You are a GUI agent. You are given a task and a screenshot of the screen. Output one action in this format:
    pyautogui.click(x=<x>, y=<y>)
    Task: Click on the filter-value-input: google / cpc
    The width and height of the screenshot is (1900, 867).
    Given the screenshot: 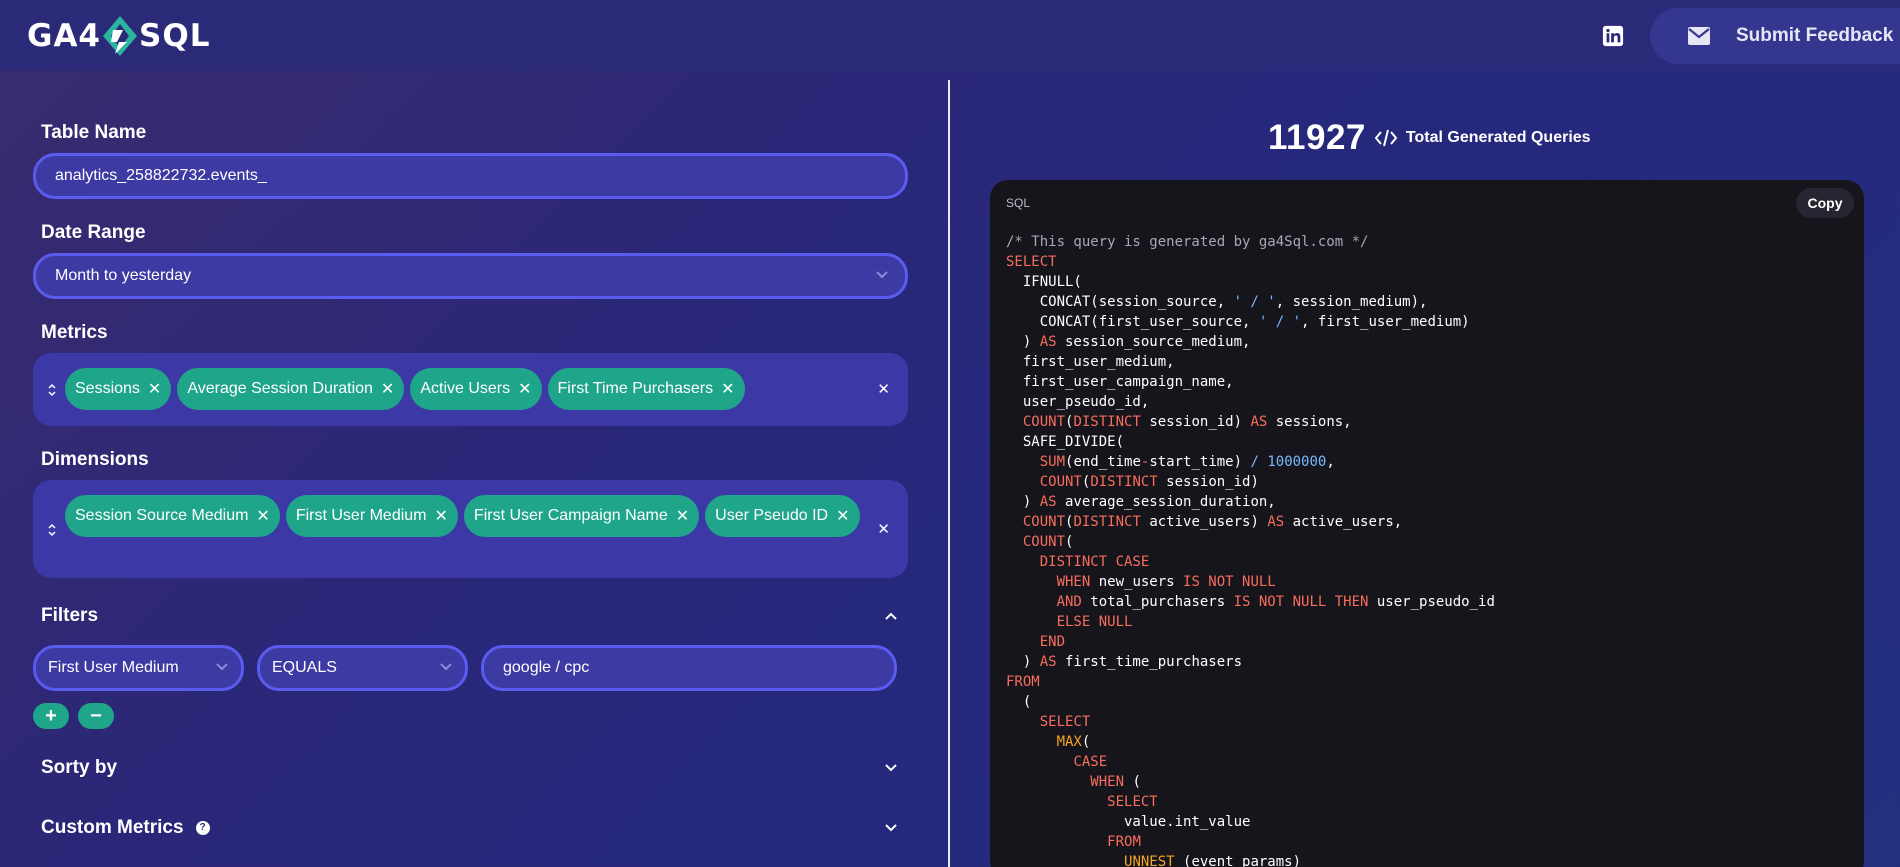 What is the action you would take?
    pyautogui.click(x=689, y=668)
    